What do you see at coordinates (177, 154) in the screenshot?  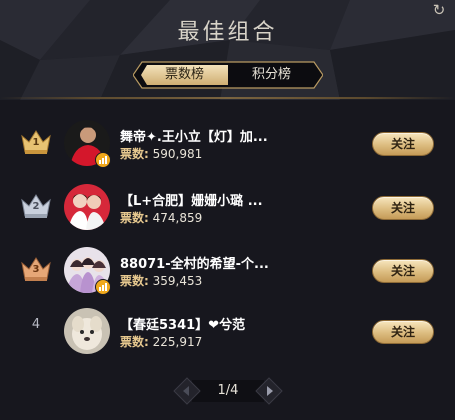 I see `votes-value: 590,981` at bounding box center [177, 154].